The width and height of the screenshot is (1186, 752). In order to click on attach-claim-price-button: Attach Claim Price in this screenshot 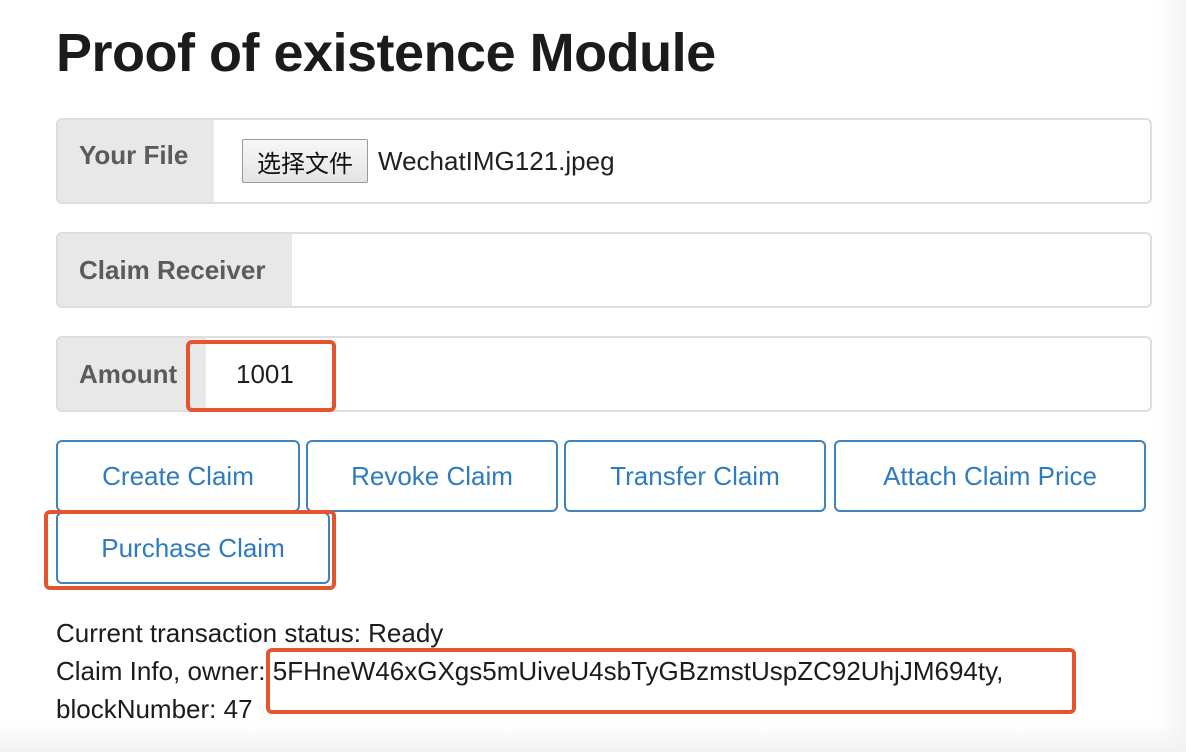, I will do `click(990, 476)`.